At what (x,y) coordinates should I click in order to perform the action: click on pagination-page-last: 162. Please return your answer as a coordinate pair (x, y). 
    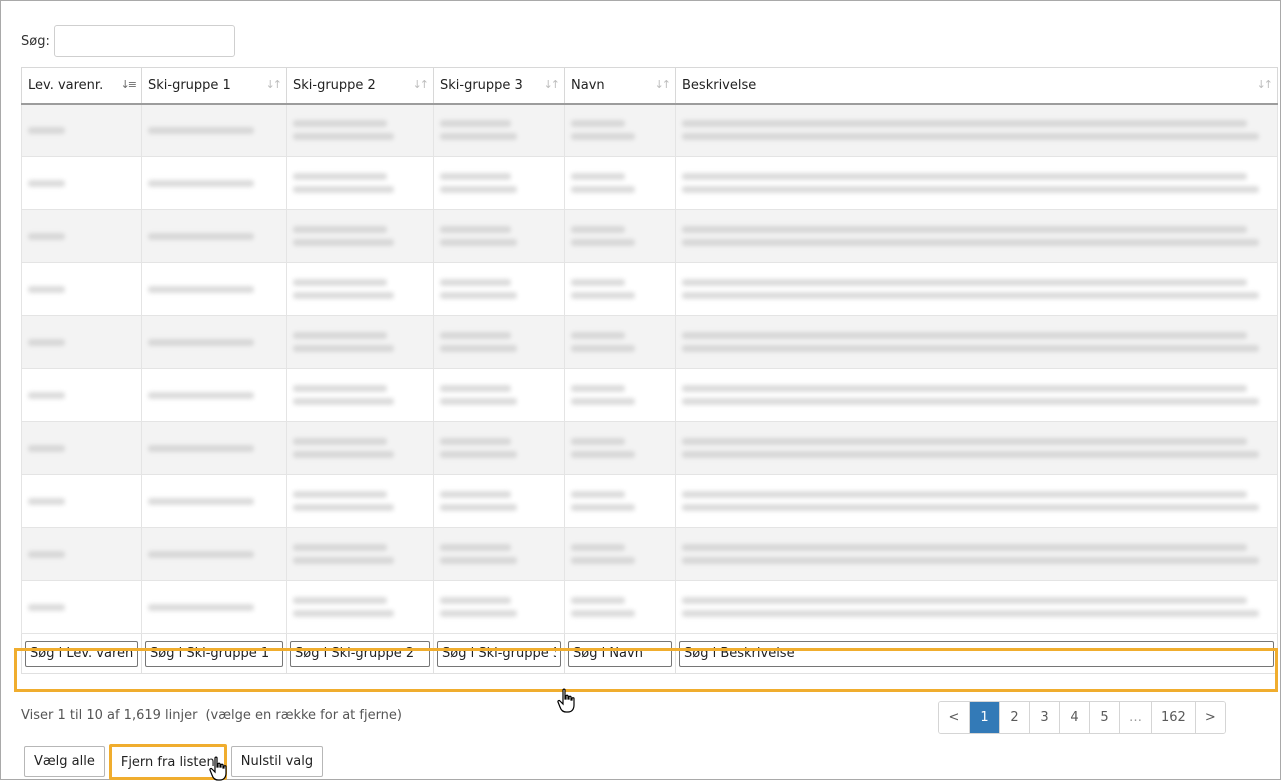
    Looking at the image, I should click on (1173, 717).